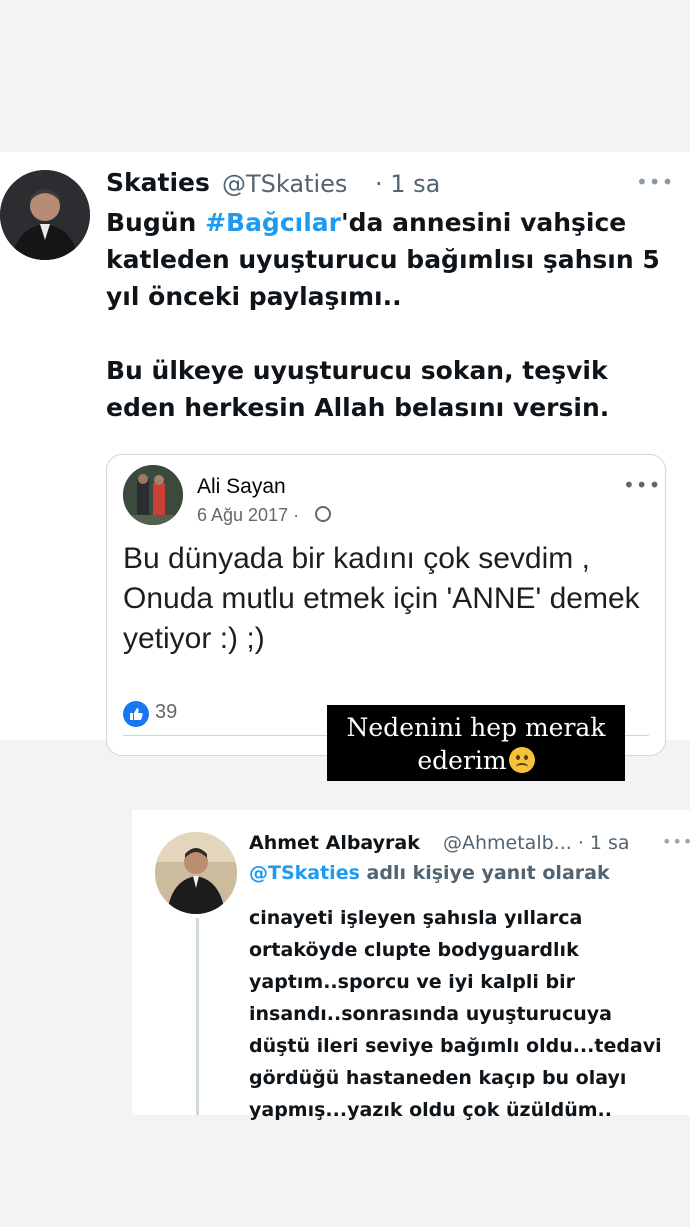 This screenshot has width=690, height=1227. Describe the element at coordinates (642, 485) in the screenshot. I see `fb-more-options-icon: •••` at that location.